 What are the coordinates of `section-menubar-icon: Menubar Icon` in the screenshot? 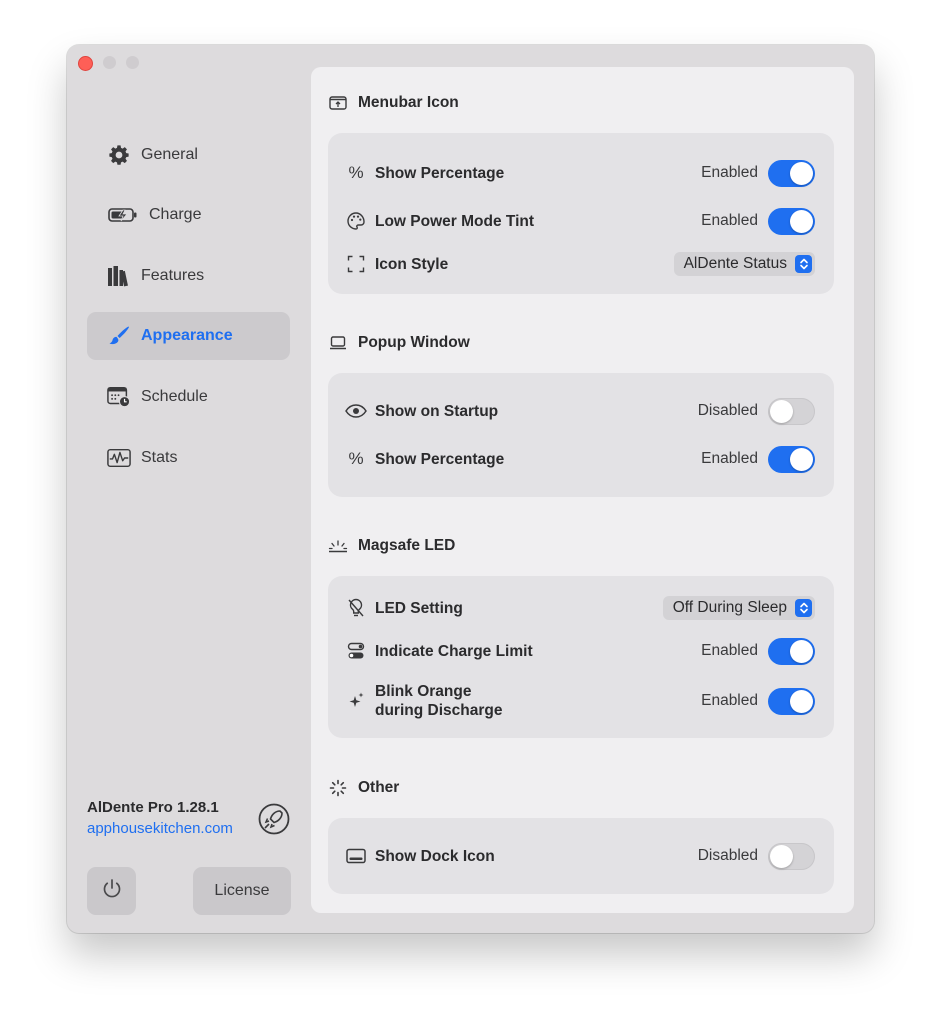 It's located at (393, 103).